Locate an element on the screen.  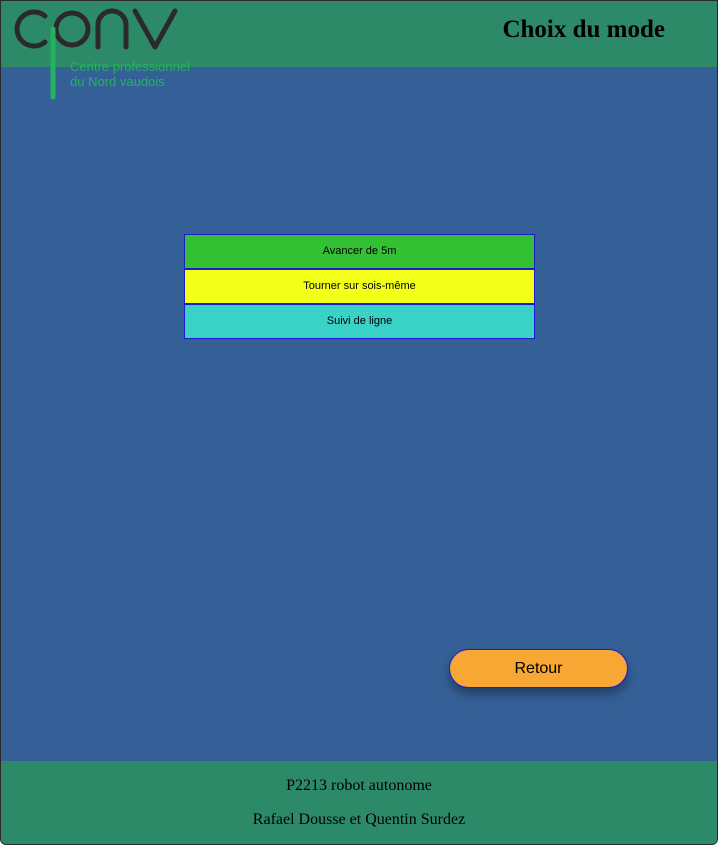
mode-button-tourner: Tourner sur sois-même is located at coordinates (359, 286).